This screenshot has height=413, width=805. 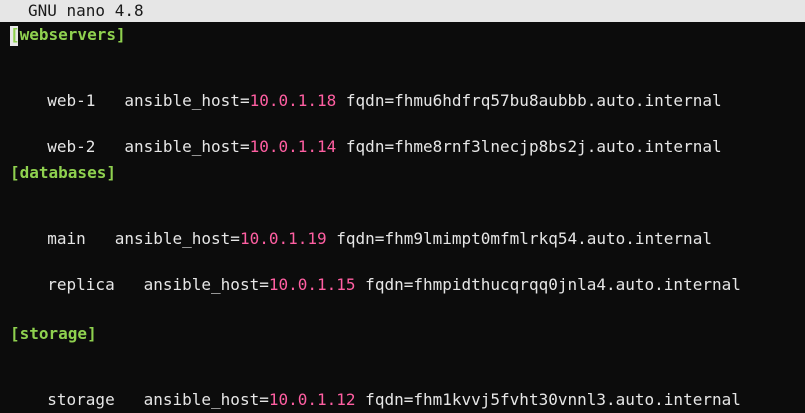 I want to click on host-ip: 10.0.1.14, so click(x=293, y=146).